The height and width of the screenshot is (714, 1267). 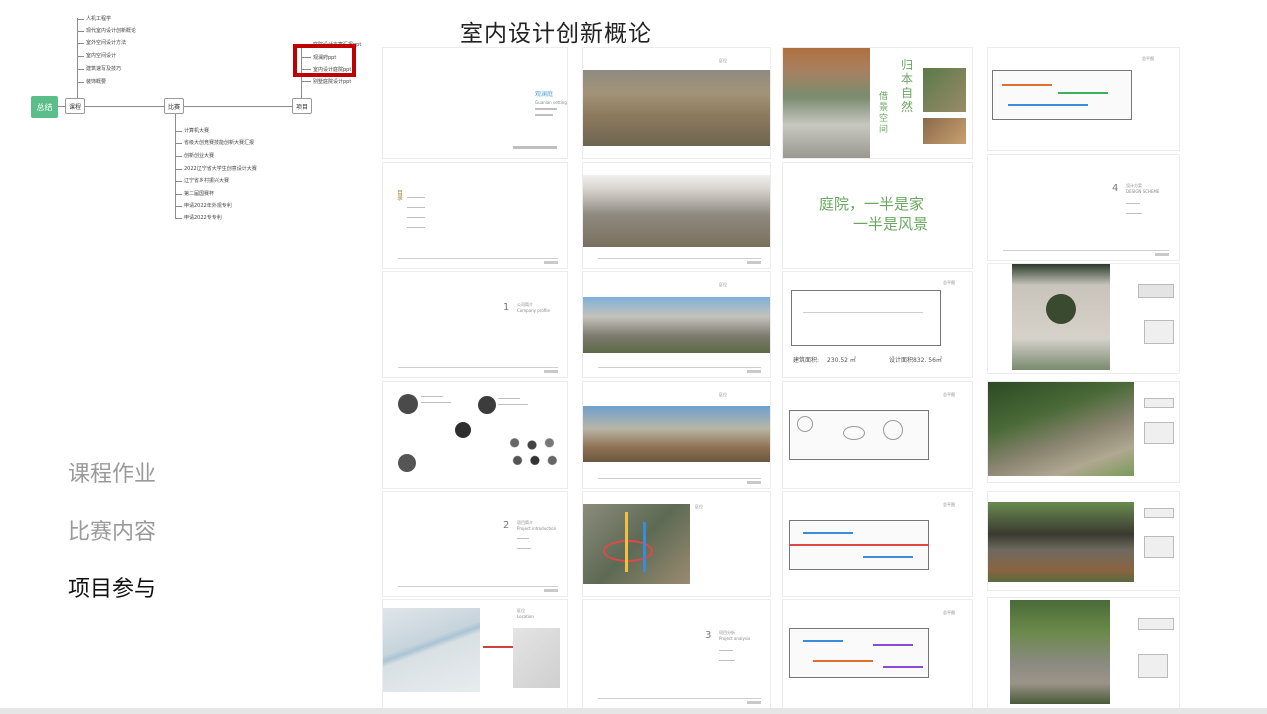 What do you see at coordinates (220, 169) in the screenshot?
I see `mindmap-leaf: 2022辽宁省大学生创意设计大赛` at bounding box center [220, 169].